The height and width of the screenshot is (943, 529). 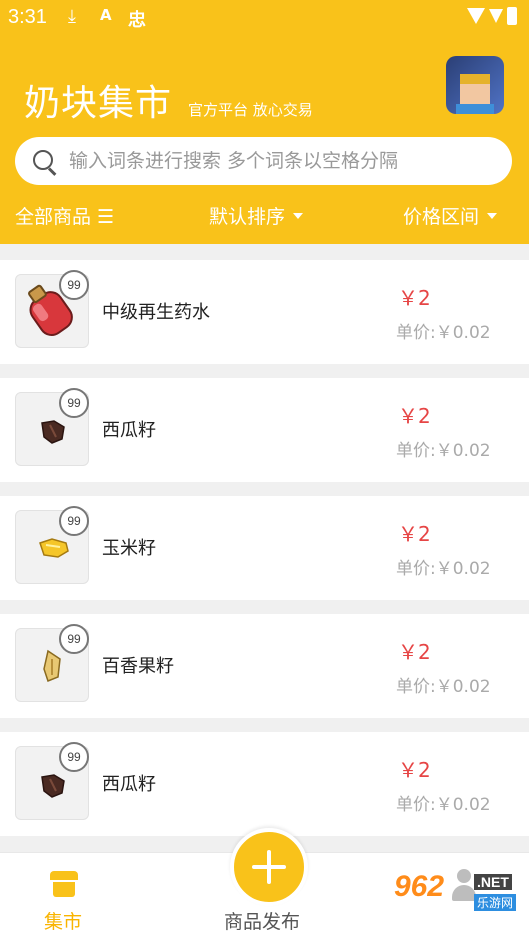 I want to click on list-item: 99 玉米籽 ￥2 单价:￥0.02, so click(x=264, y=548).